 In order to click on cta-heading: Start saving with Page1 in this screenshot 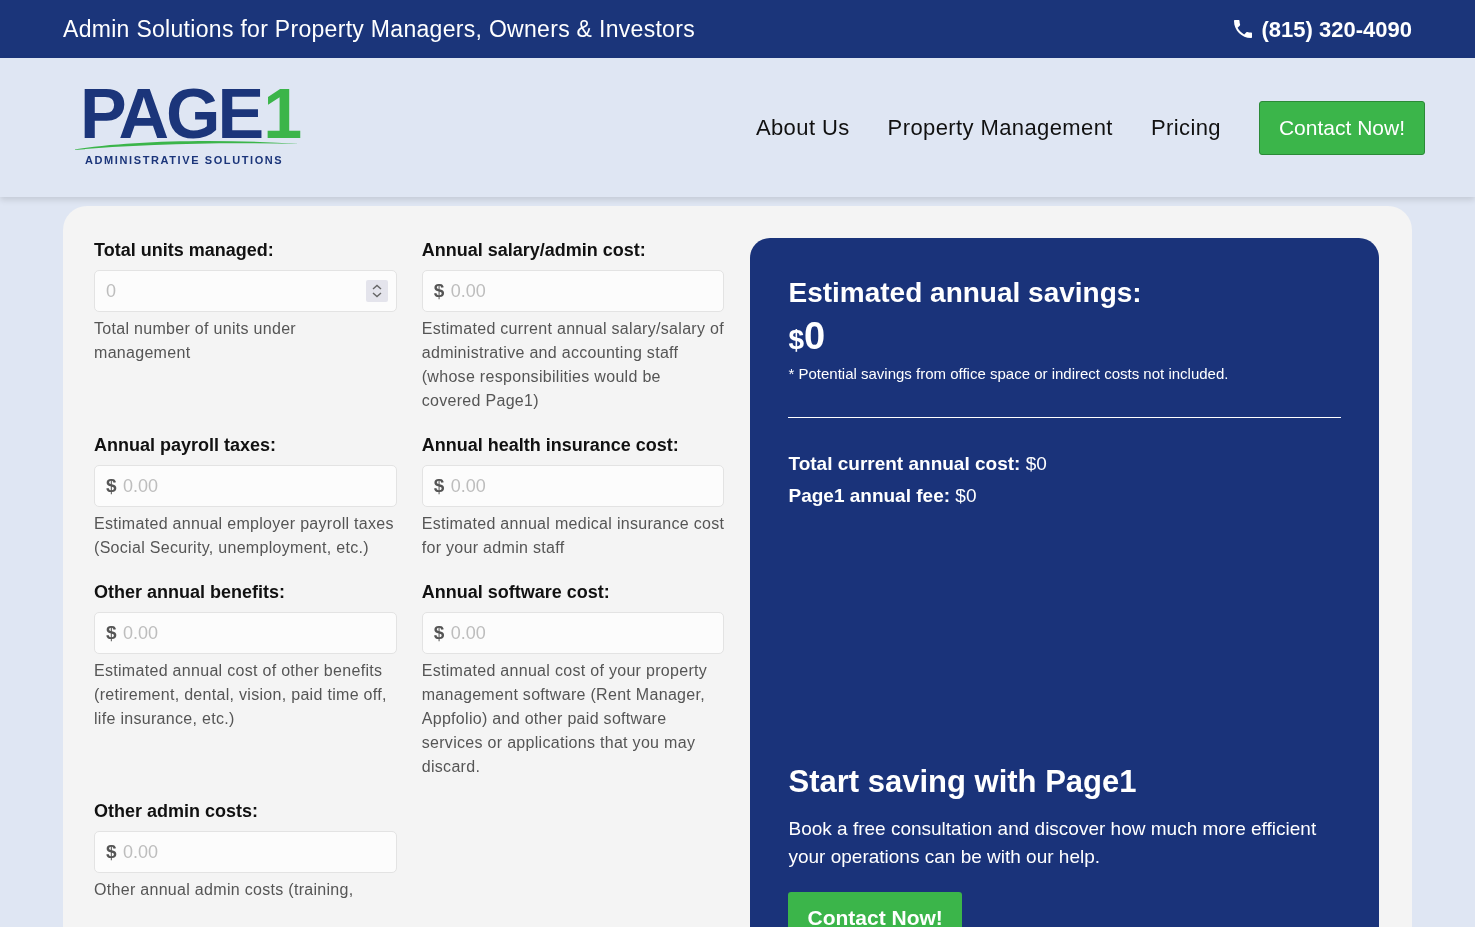, I will do `click(963, 782)`.